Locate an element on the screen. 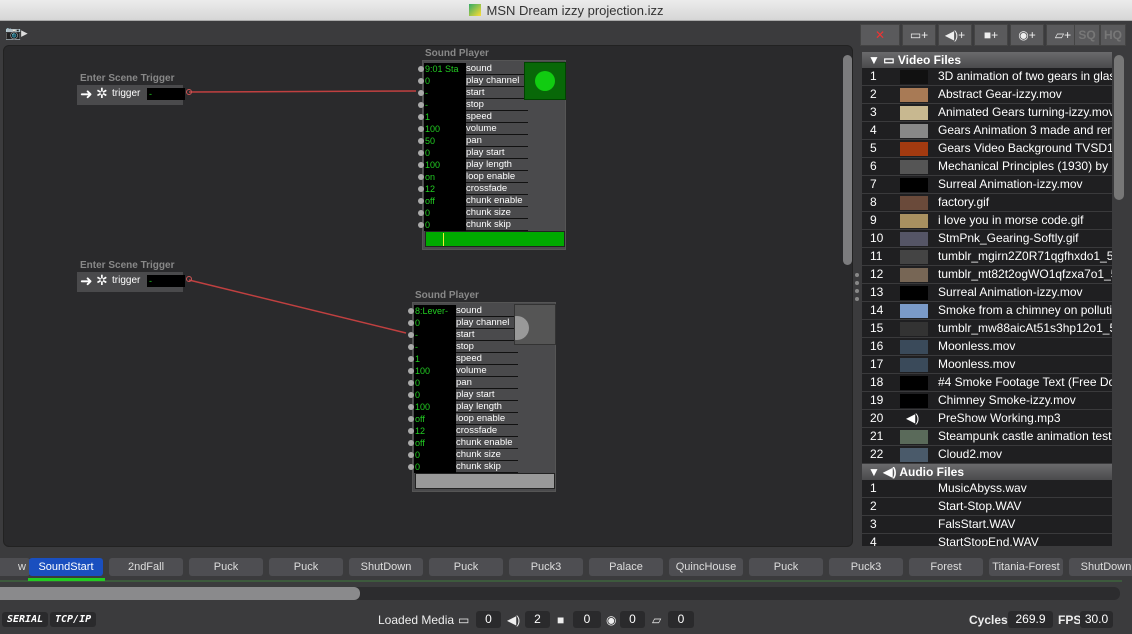  expand-triangle-icon: ▼ ▭ is located at coordinates (883, 60).